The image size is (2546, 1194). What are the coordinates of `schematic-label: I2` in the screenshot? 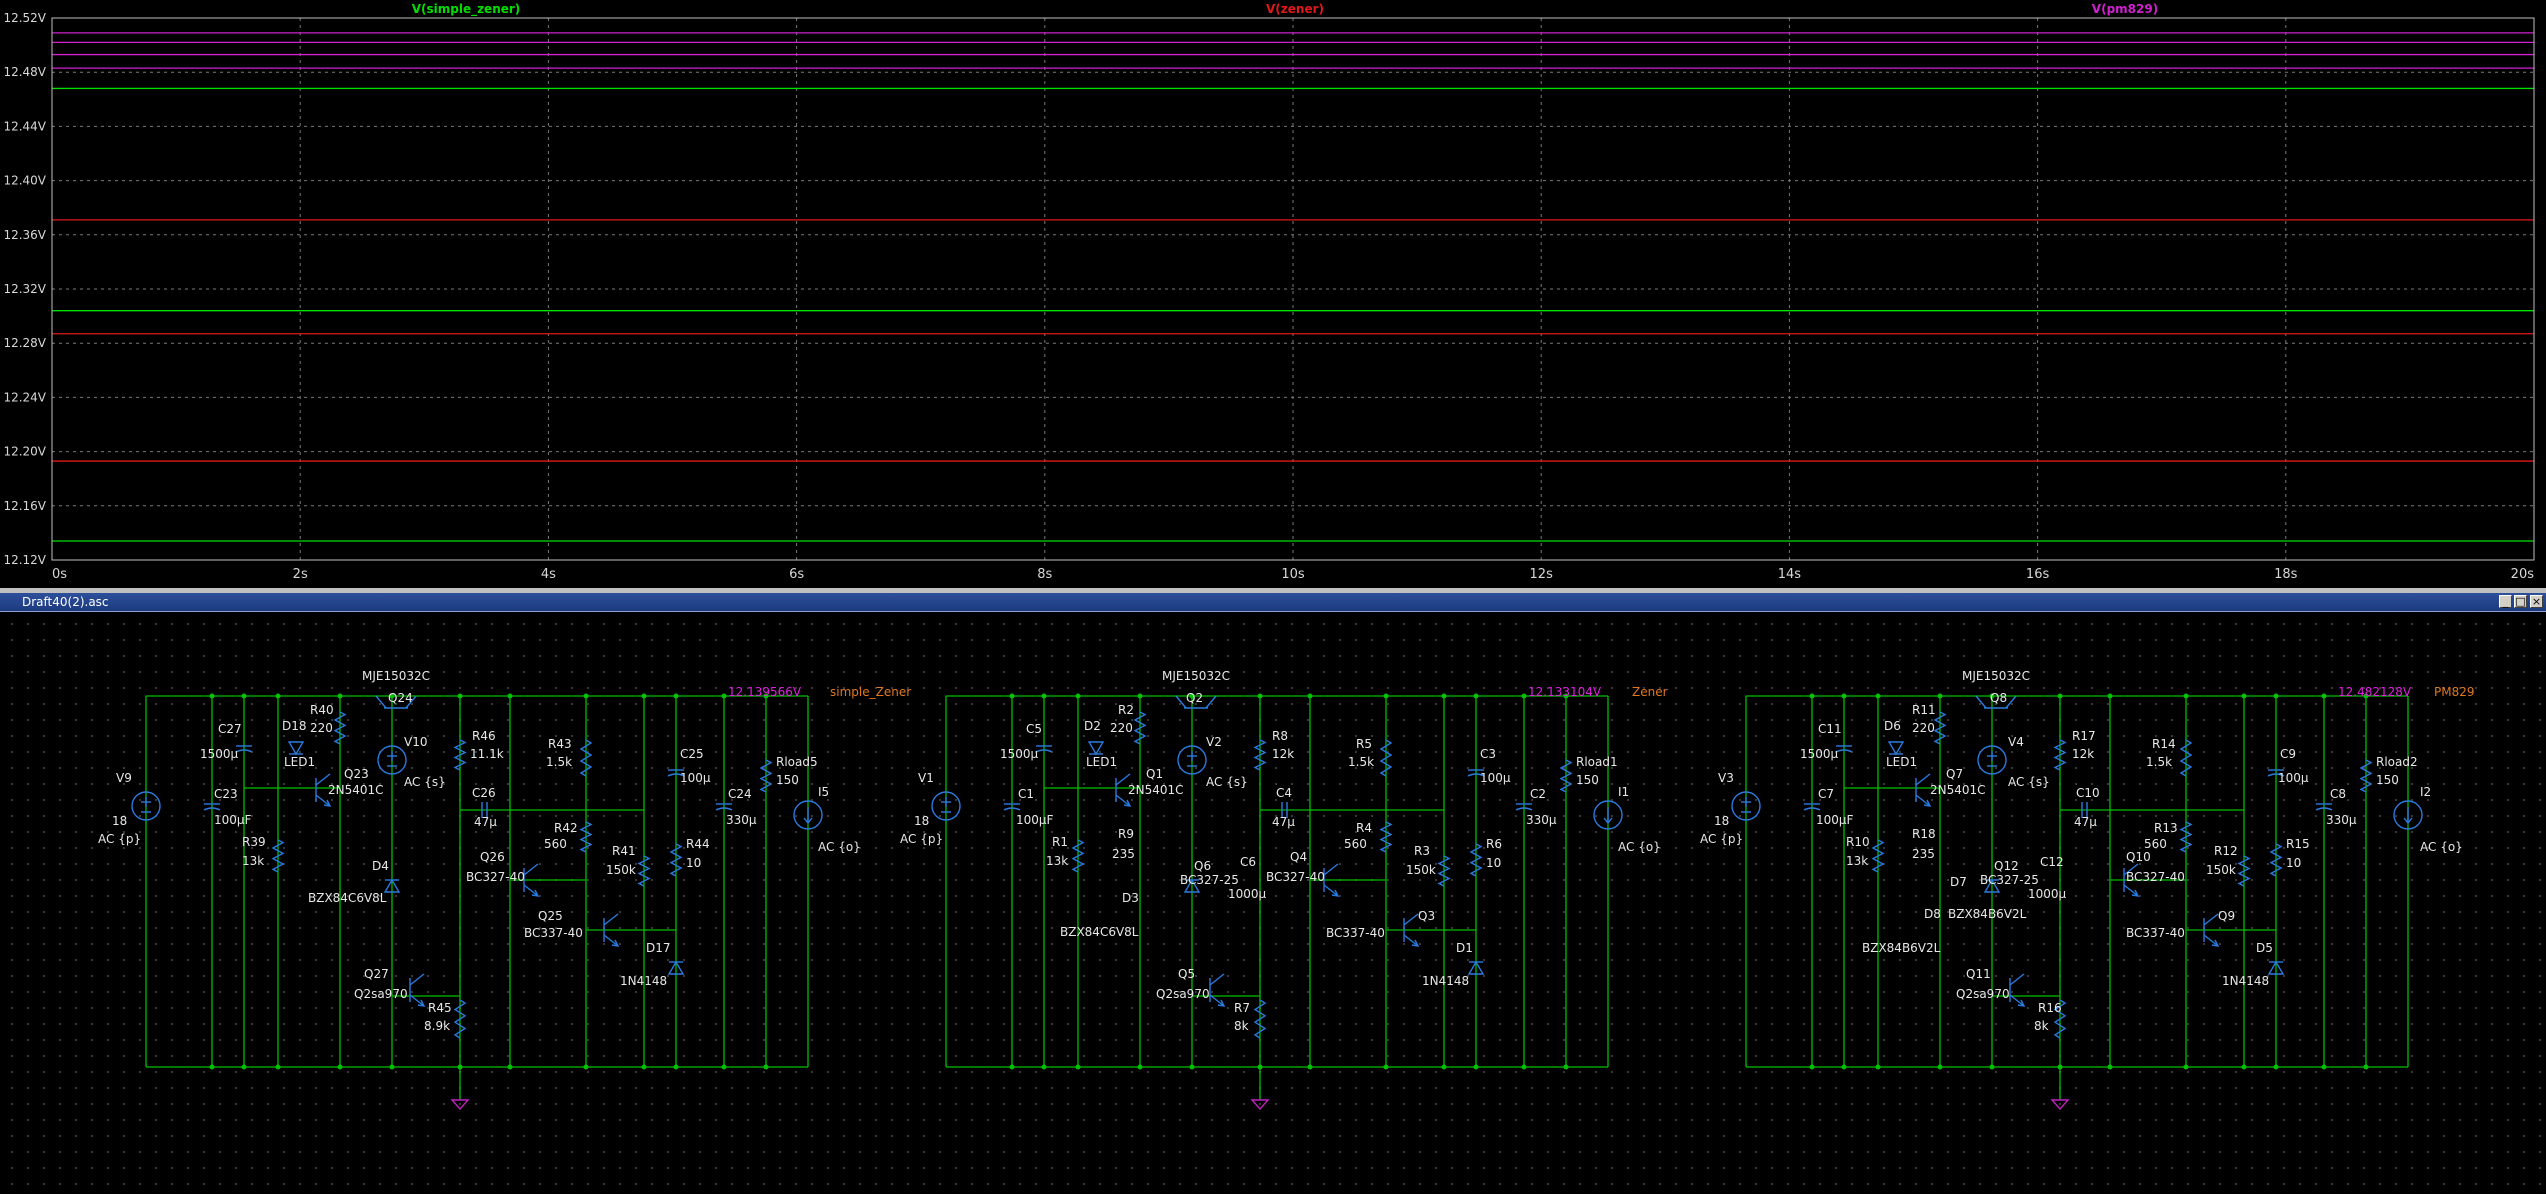 It's located at (2425, 792).